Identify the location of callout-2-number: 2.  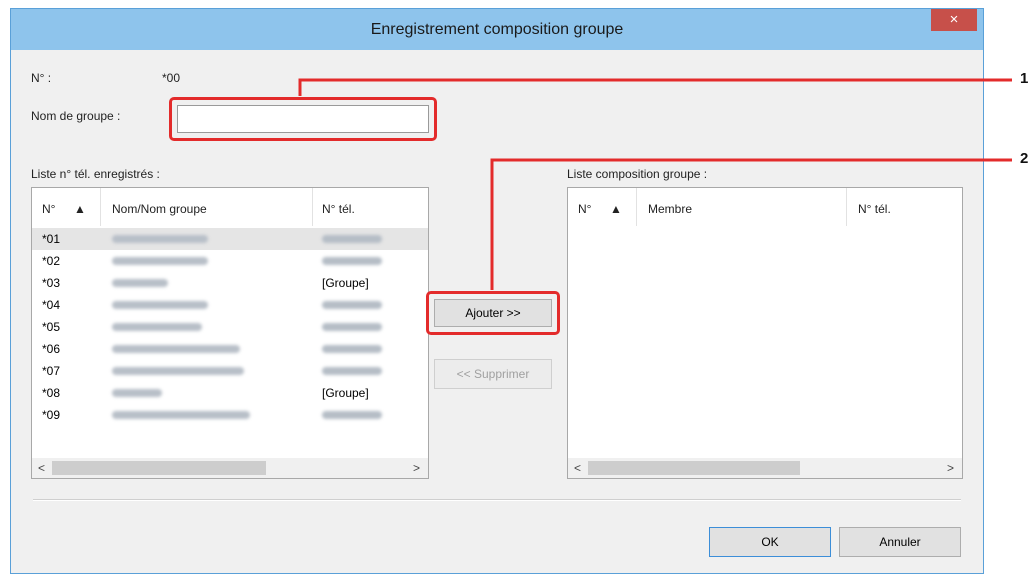
(1024, 158).